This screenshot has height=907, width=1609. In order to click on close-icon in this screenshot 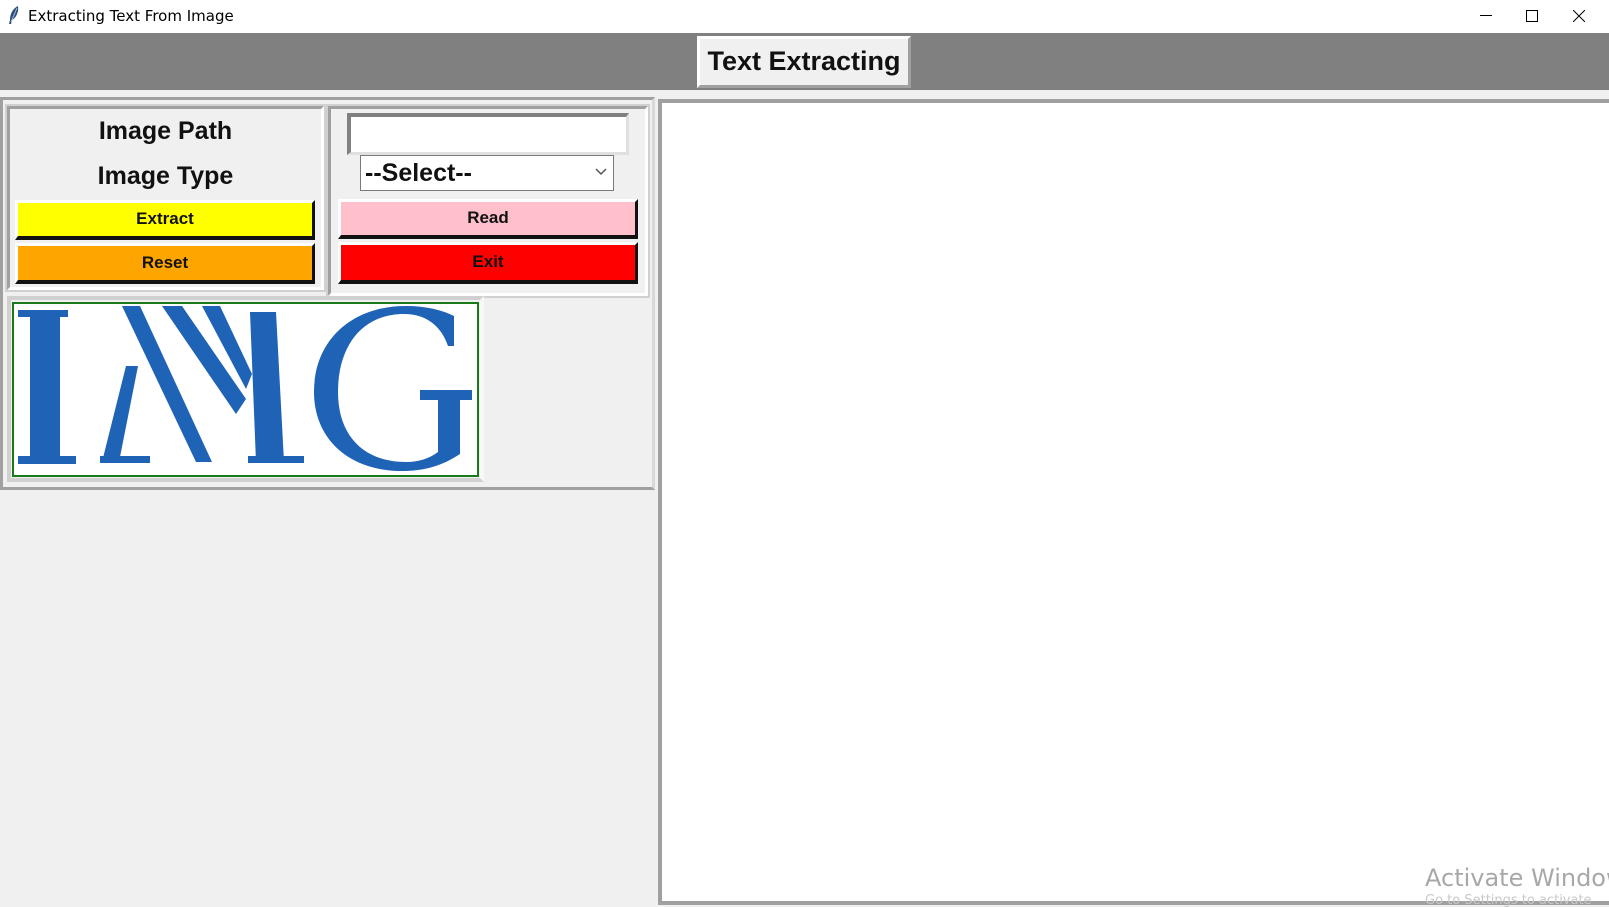, I will do `click(1579, 16)`.